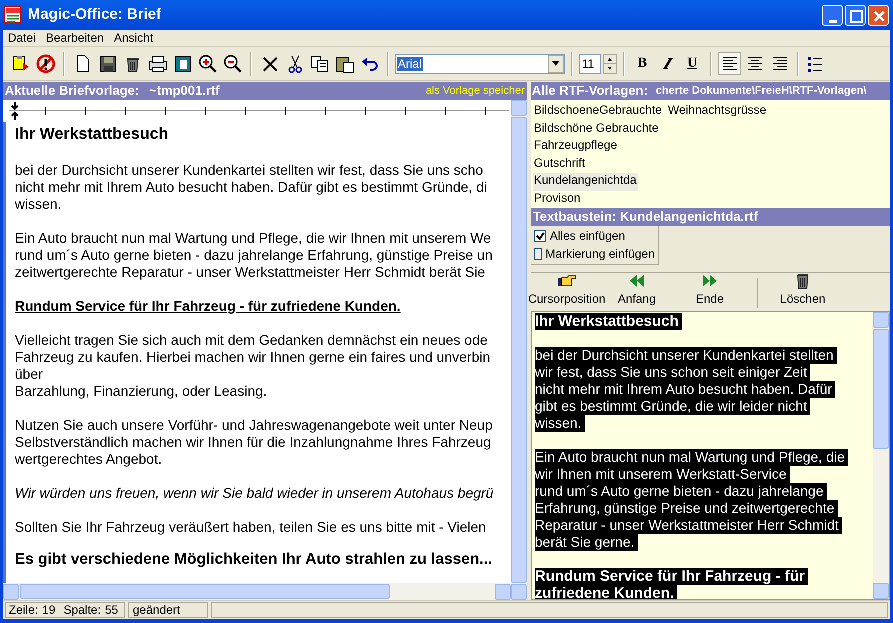 Image resolution: width=893 pixels, height=623 pixels. I want to click on checkbox-label: Alles einfügen, so click(588, 236).